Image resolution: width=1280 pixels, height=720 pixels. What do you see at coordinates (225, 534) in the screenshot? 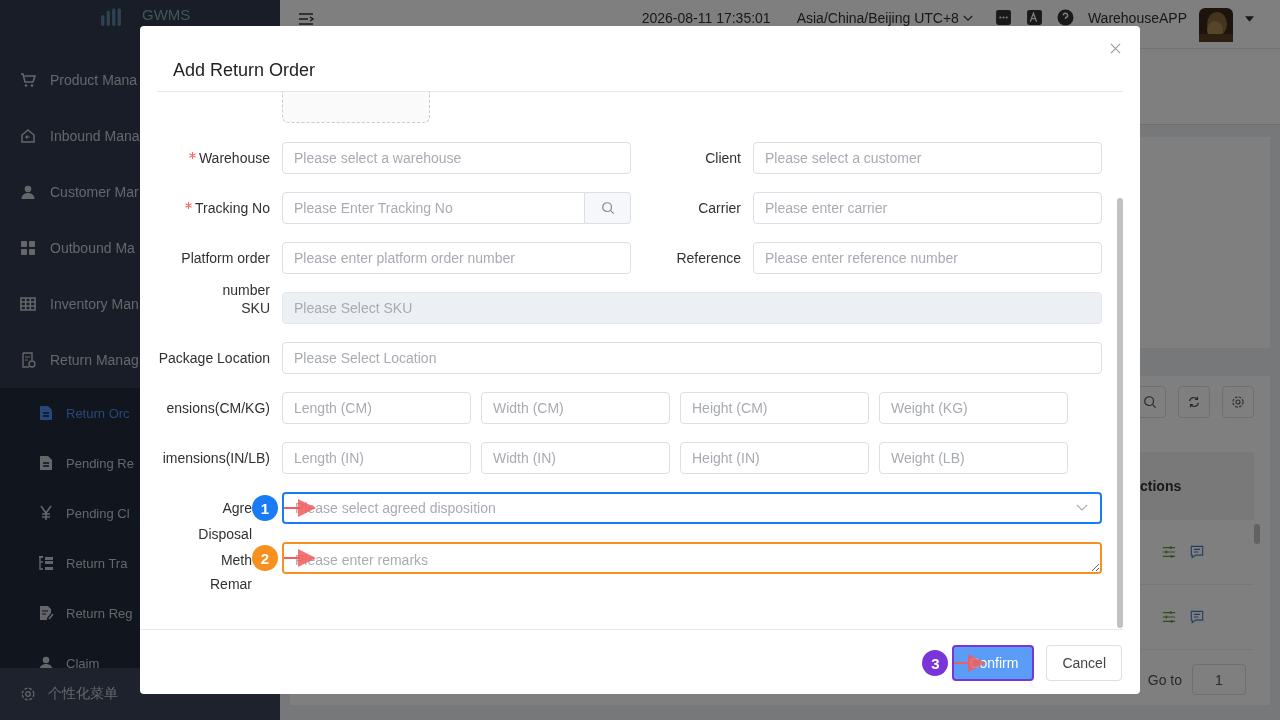
I see `field-label: Agre Disposal Meth` at bounding box center [225, 534].